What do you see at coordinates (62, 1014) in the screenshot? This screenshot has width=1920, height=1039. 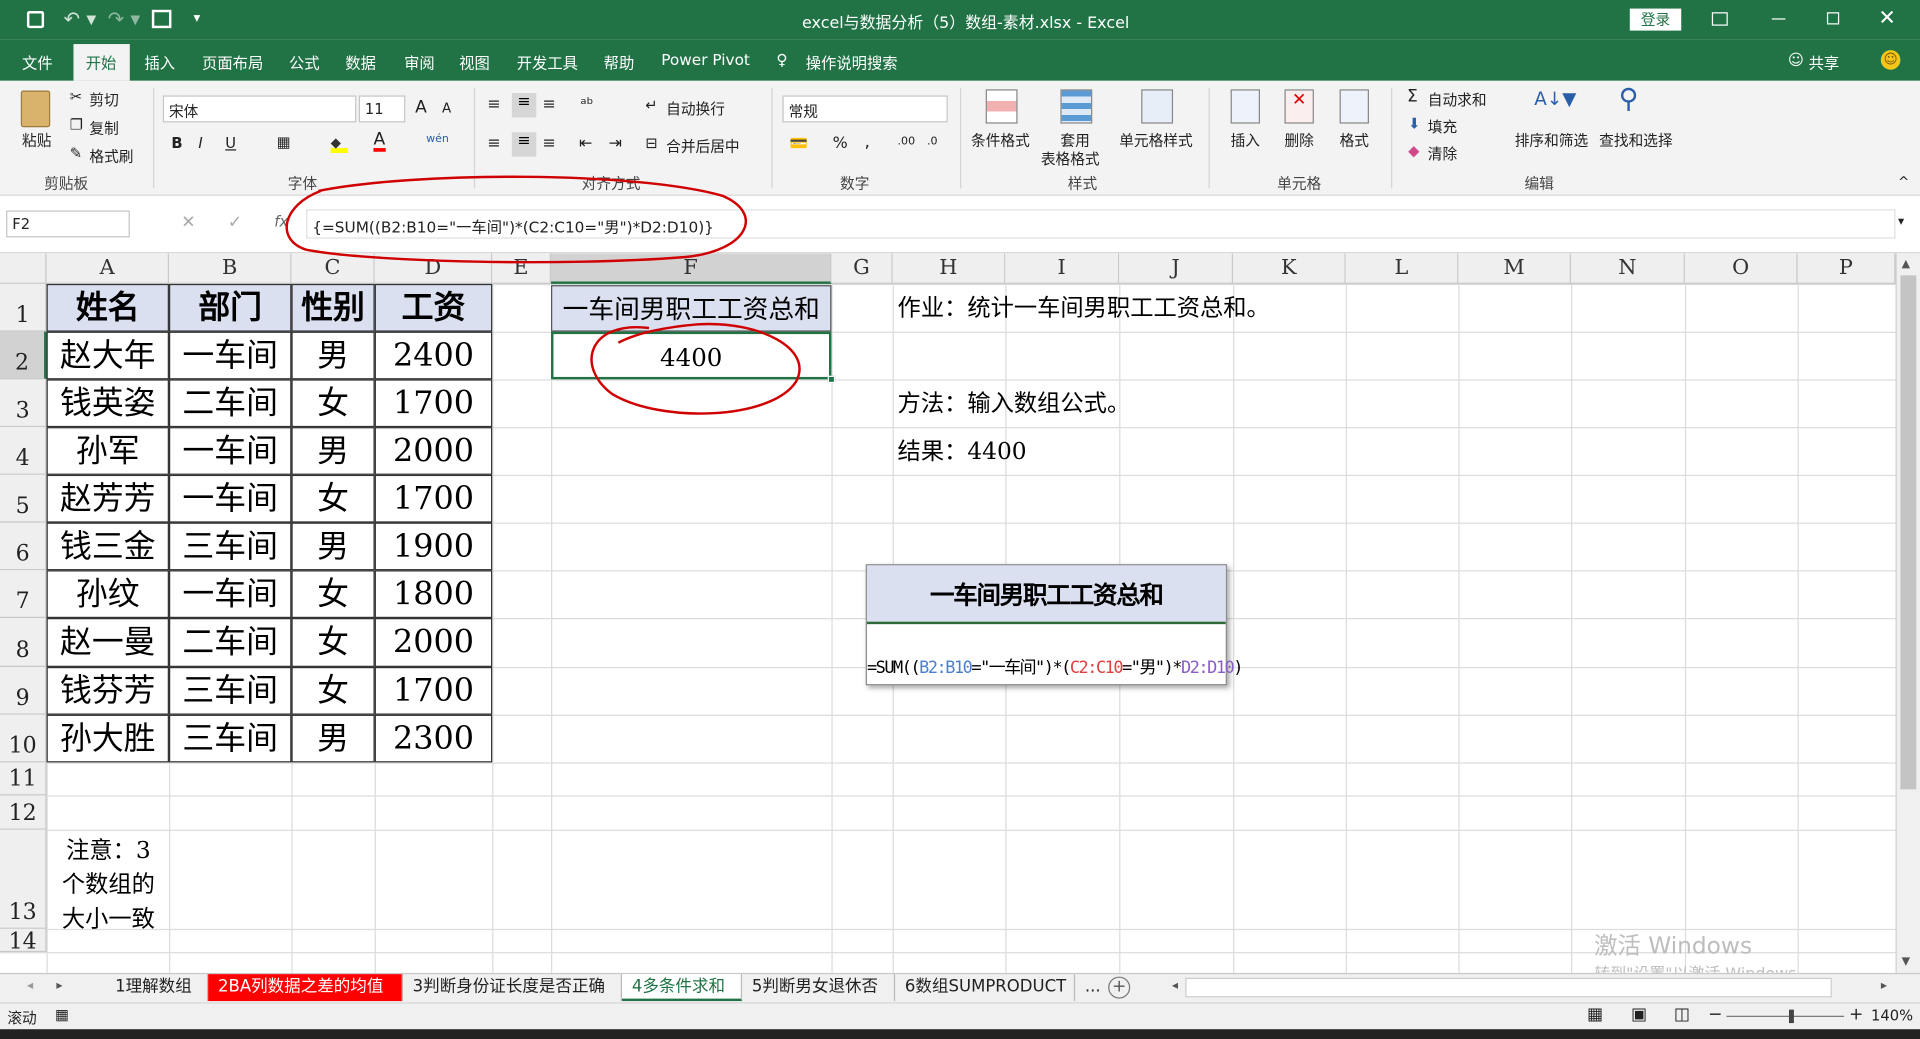 I see `macro-record-icon: ▦` at bounding box center [62, 1014].